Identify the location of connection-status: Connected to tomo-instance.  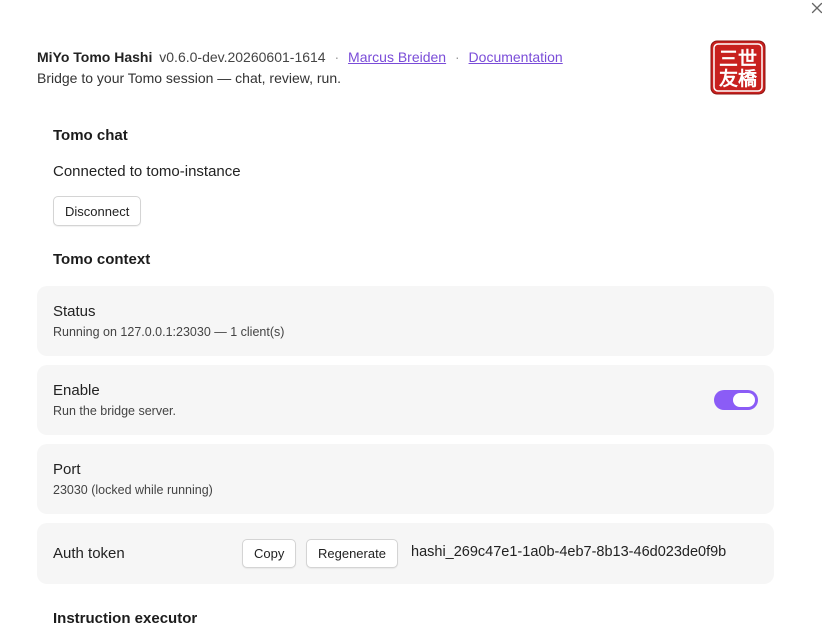
(147, 171).